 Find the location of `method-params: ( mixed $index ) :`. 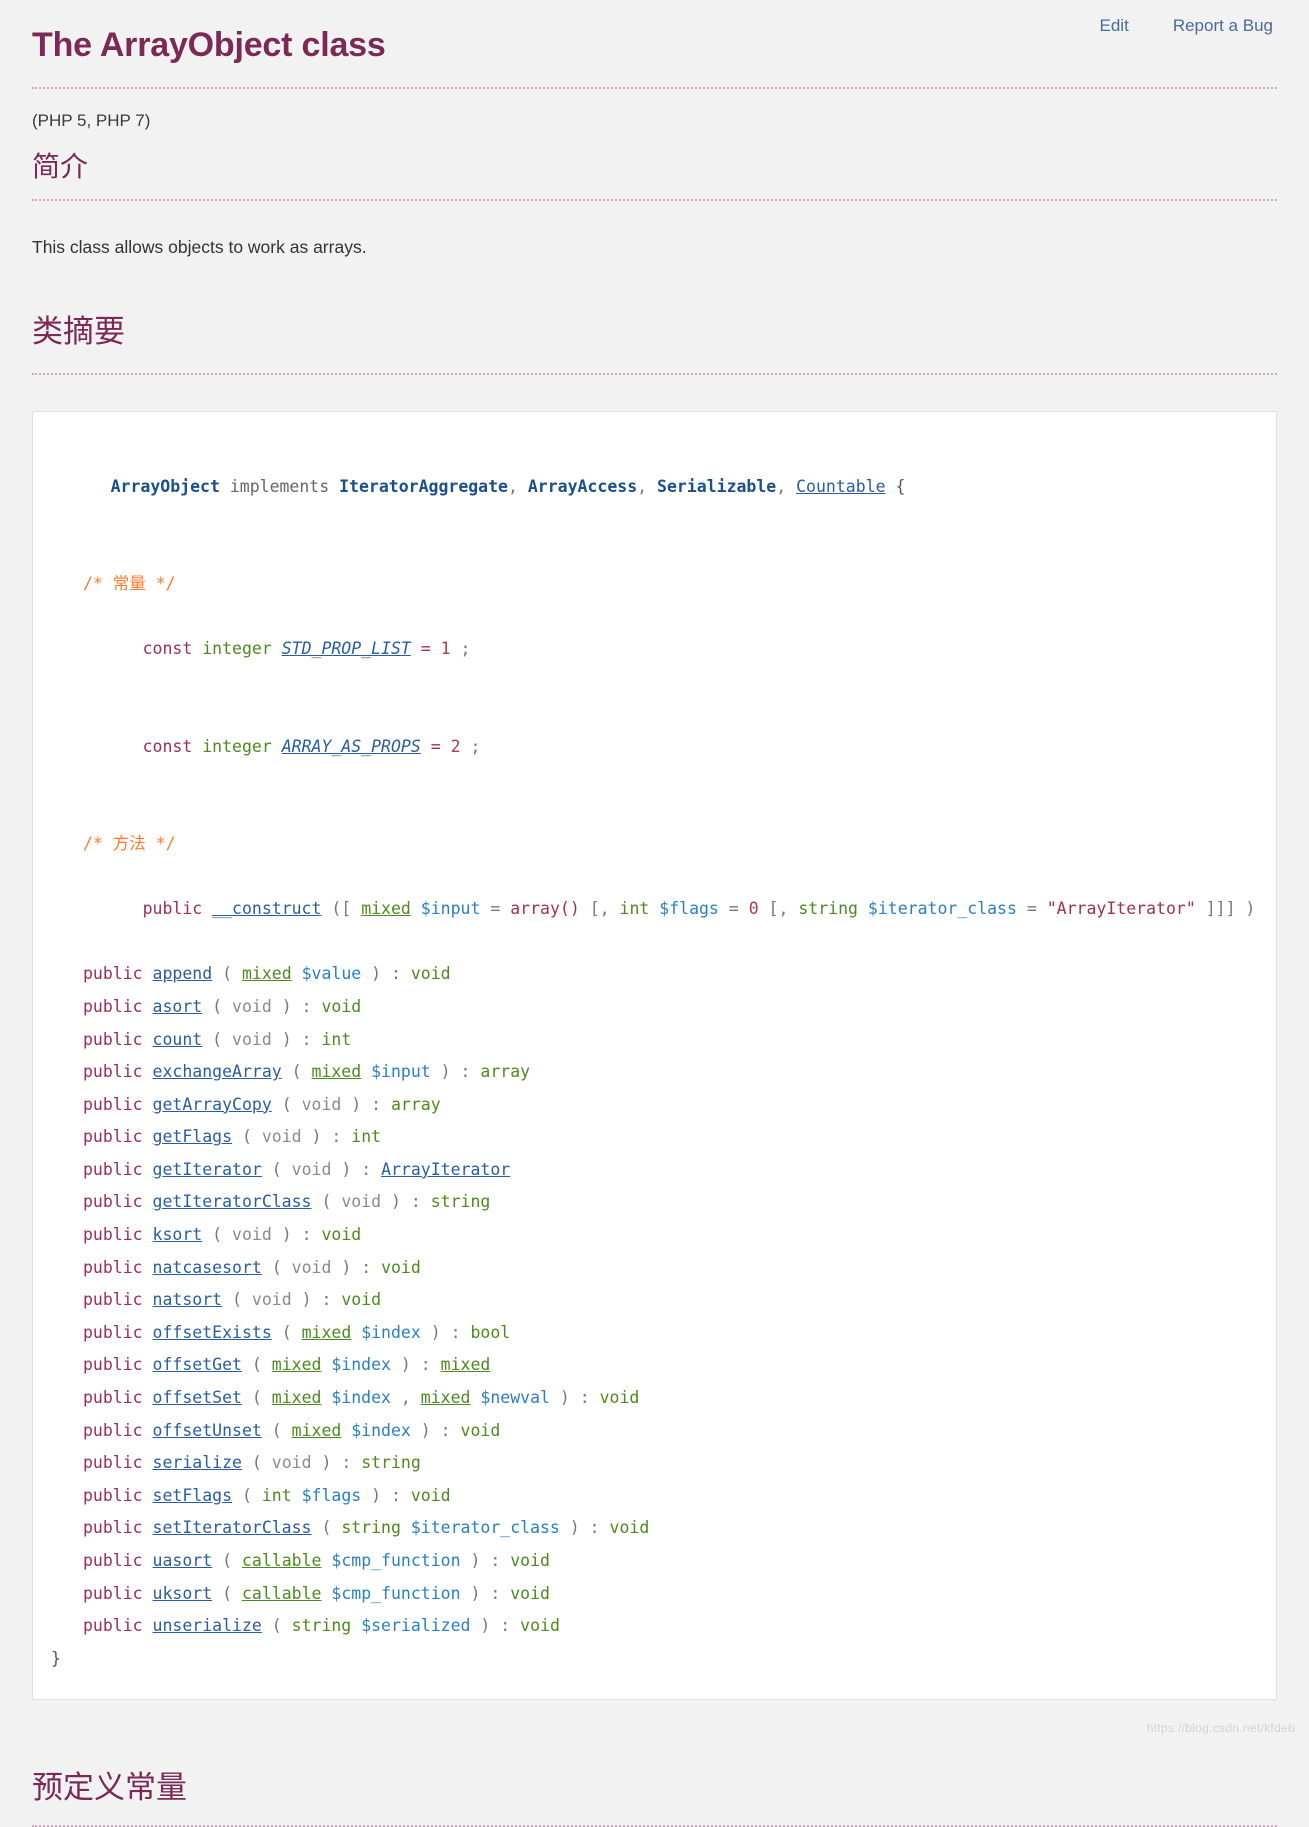

method-params: ( mixed $index ) : is located at coordinates (366, 1430).